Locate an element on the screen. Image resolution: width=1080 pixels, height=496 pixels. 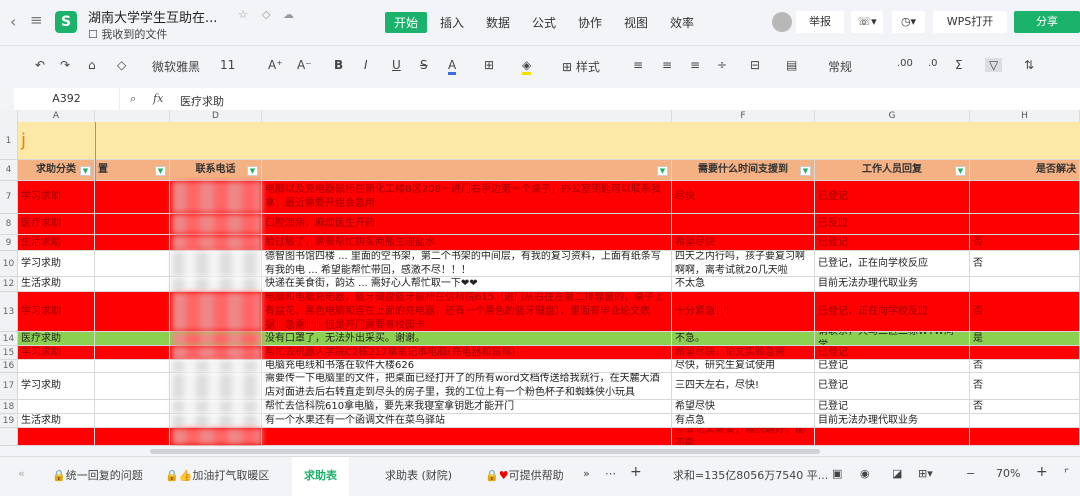
decimal-increase-icon: .00 is located at coordinates (905, 63).